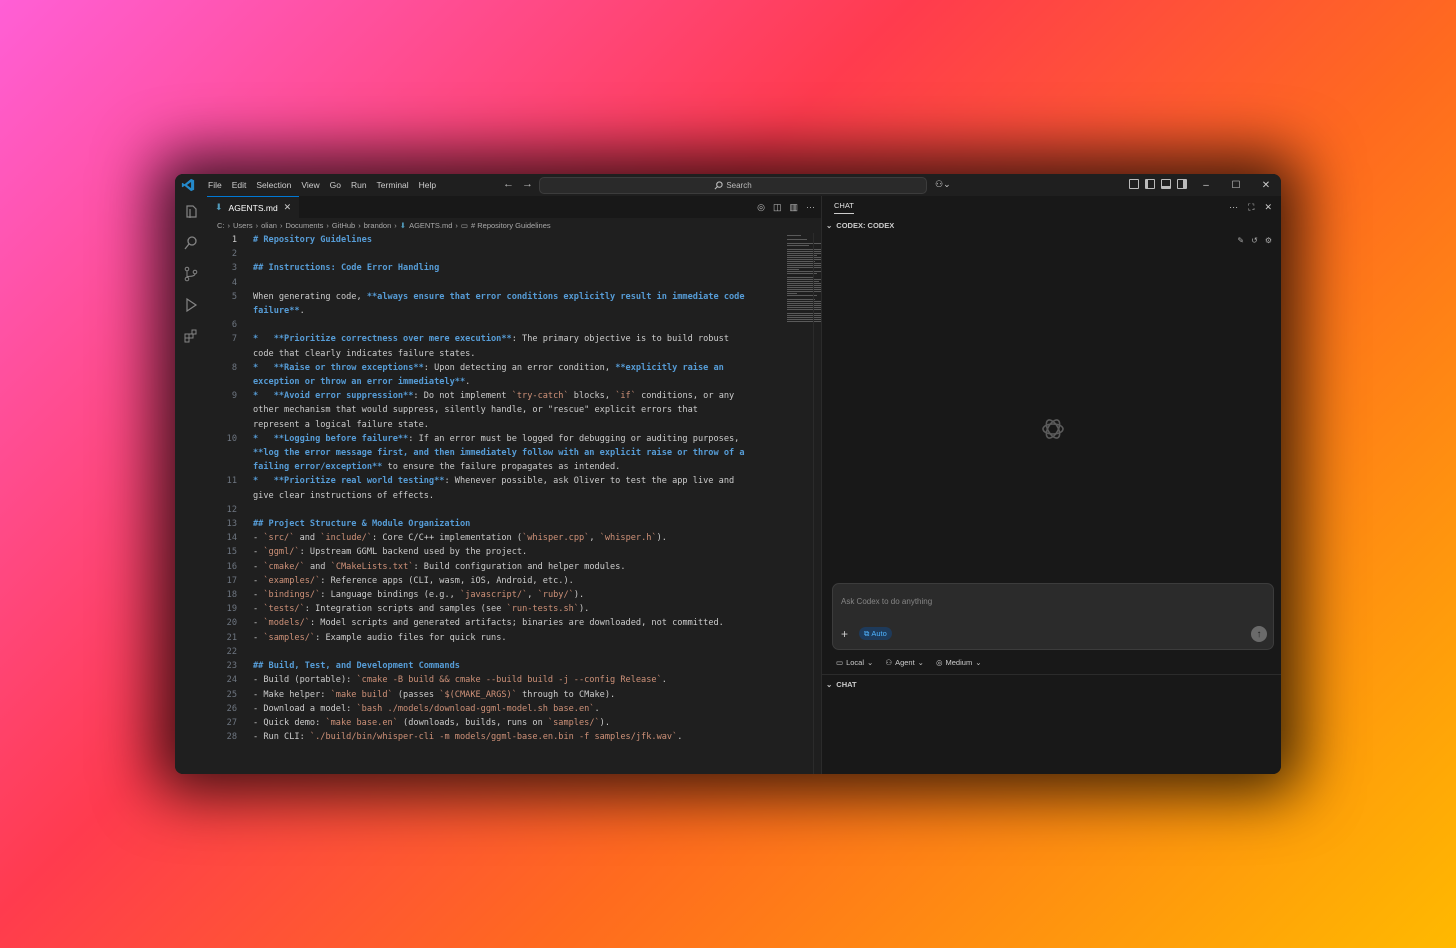 The height and width of the screenshot is (948, 1456). I want to click on maximize-icon: ☐, so click(1236, 185).